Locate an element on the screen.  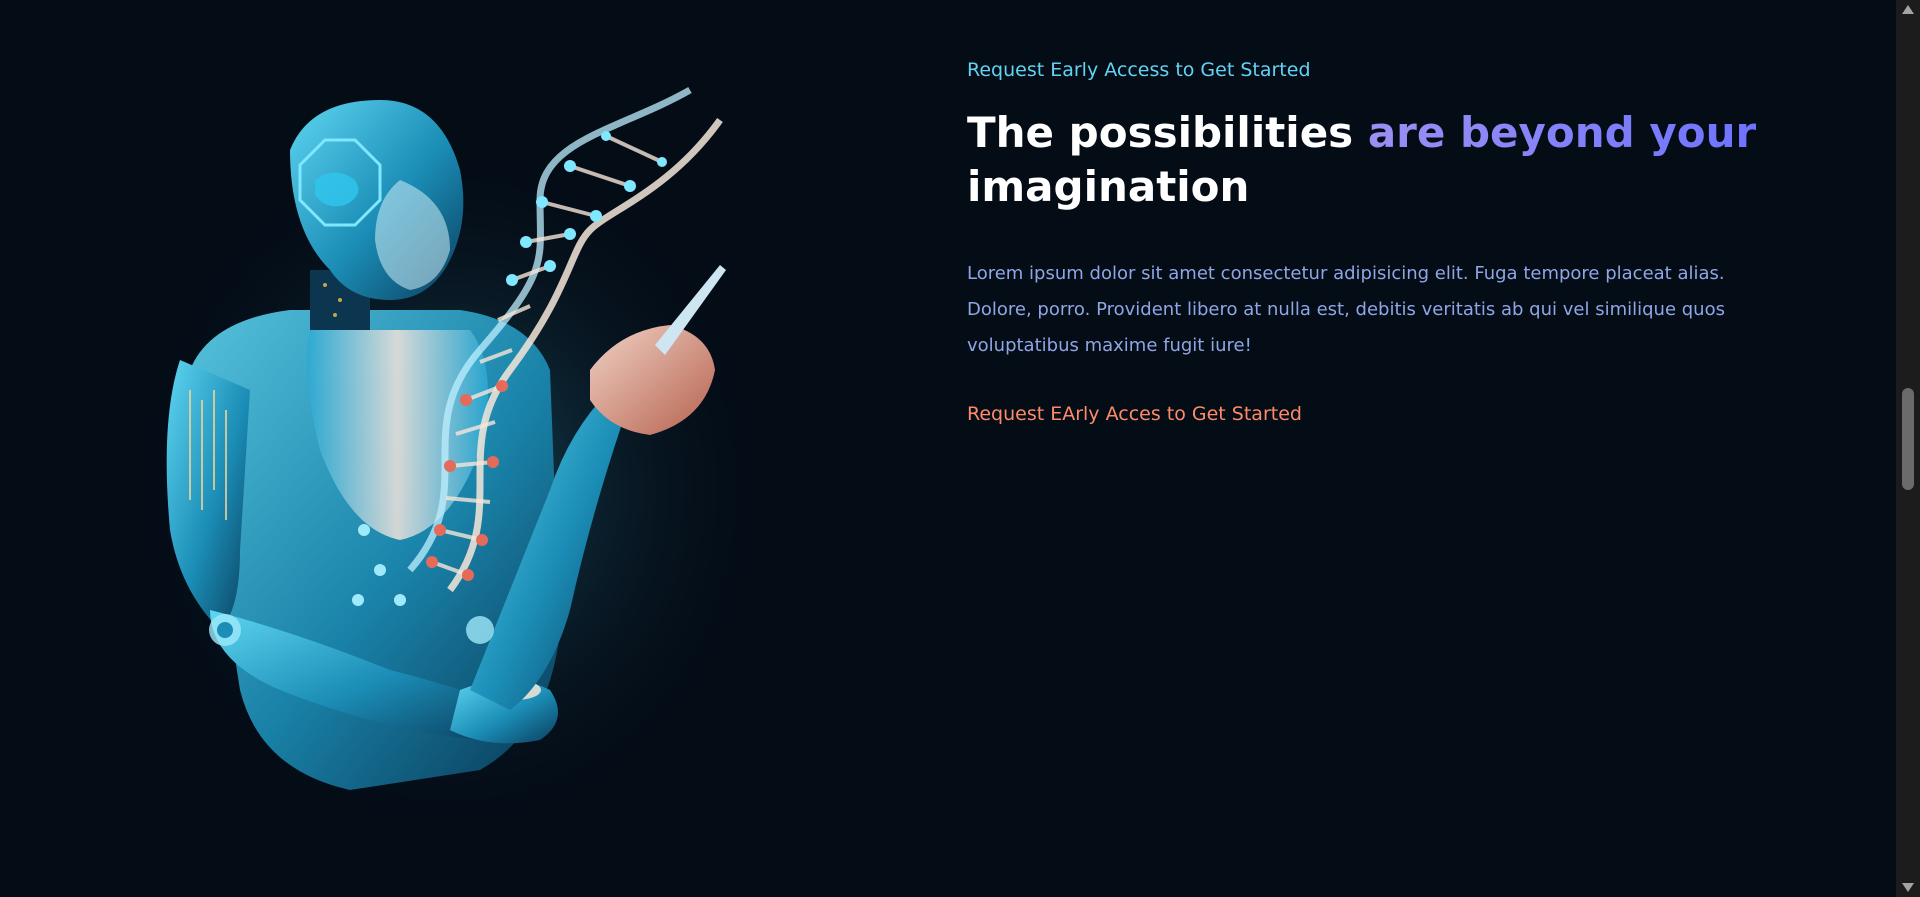
eyebrow-text: Request Early Access to Get Started is located at coordinates (1139, 70).